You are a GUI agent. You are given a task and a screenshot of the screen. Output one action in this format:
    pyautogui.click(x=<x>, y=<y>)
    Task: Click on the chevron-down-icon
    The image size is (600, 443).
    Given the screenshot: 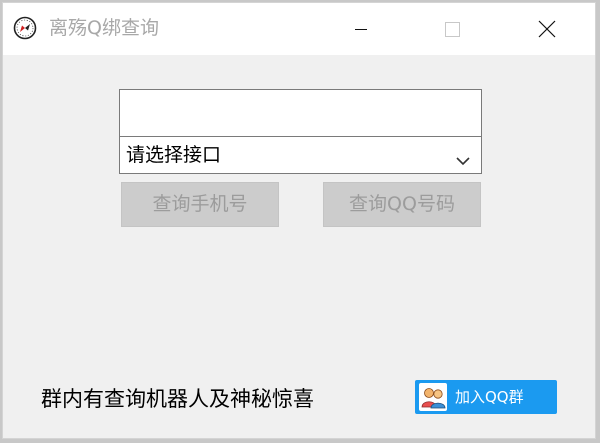 What is the action you would take?
    pyautogui.click(x=463, y=158)
    